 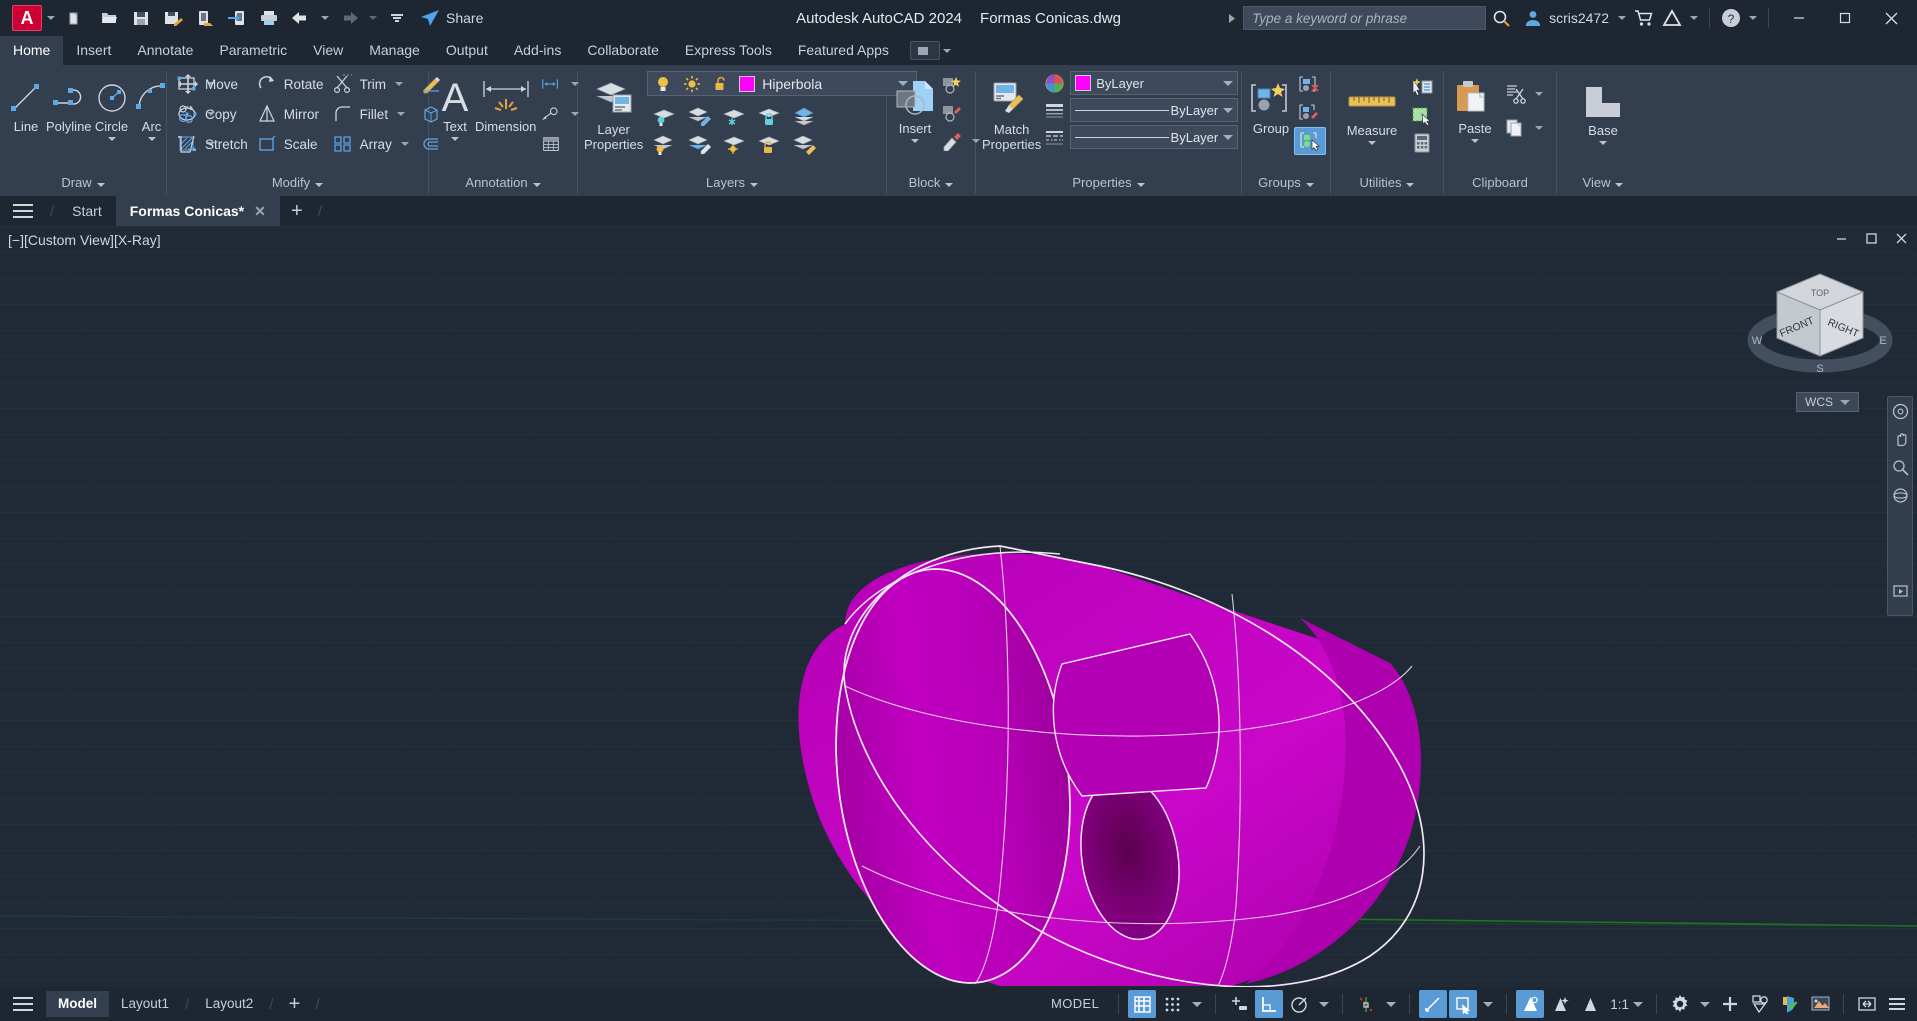 I want to click on fullscreen-icon, so click(x=1867, y=1004).